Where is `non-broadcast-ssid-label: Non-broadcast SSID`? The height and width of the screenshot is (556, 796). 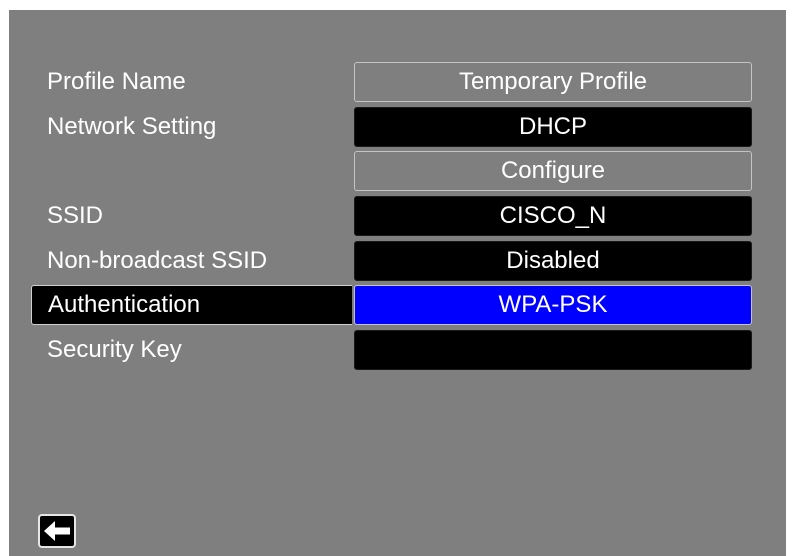 non-broadcast-ssid-label: Non-broadcast SSID is located at coordinates (157, 260).